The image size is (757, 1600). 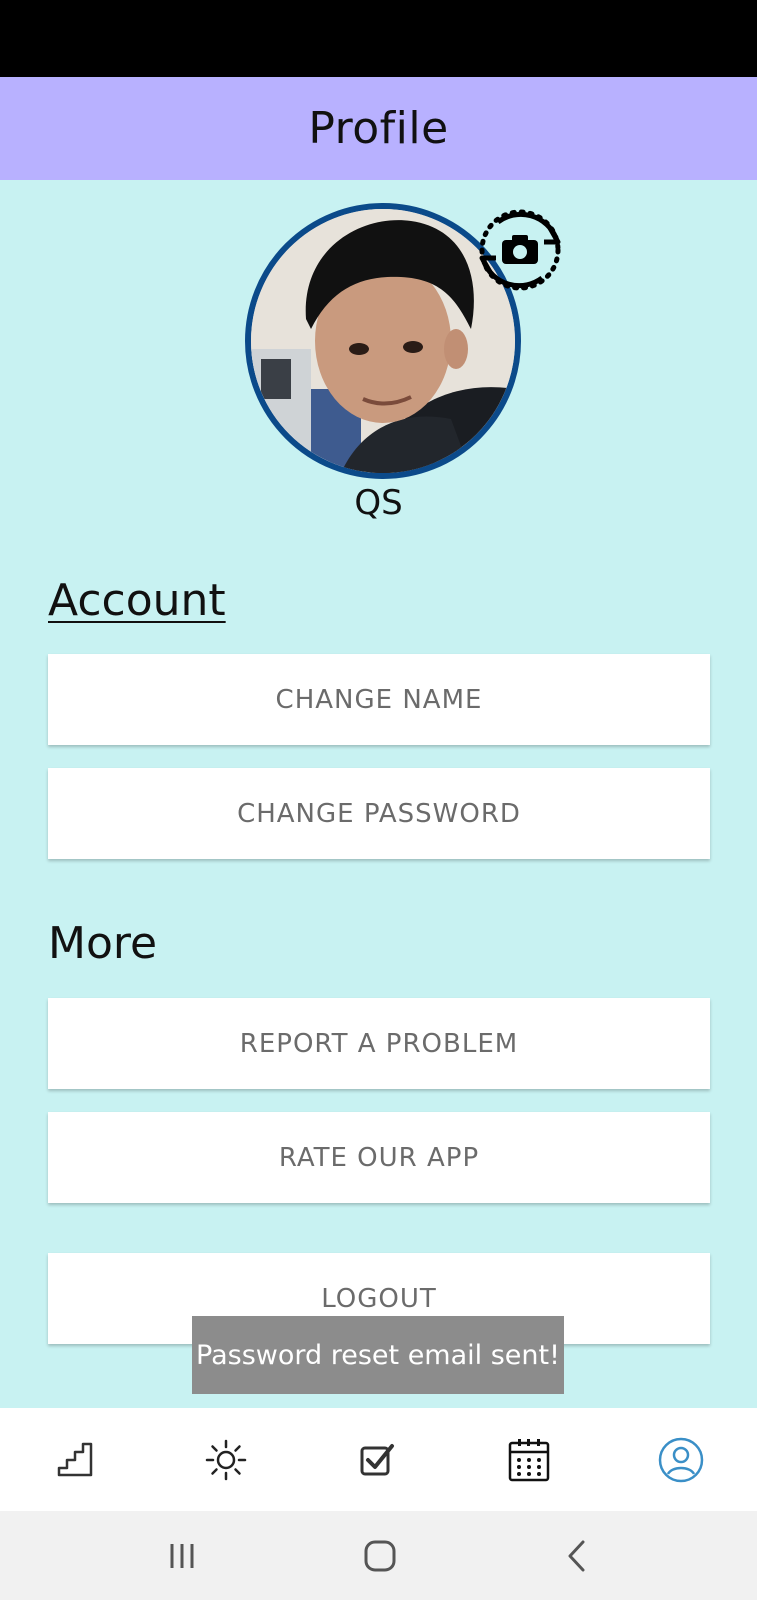 What do you see at coordinates (137, 600) in the screenshot?
I see `account-section-title: Account` at bounding box center [137, 600].